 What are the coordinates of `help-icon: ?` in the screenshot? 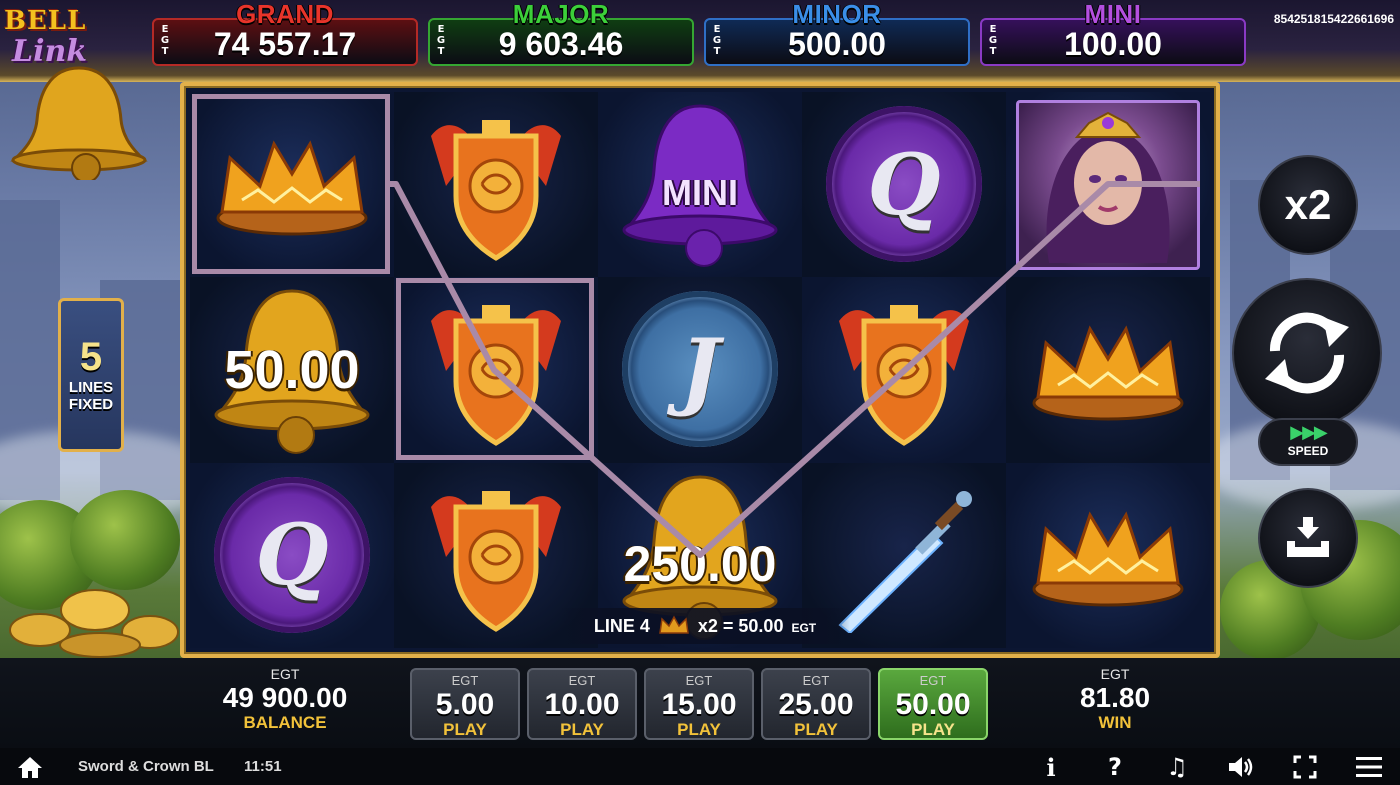 It's located at (1115, 767).